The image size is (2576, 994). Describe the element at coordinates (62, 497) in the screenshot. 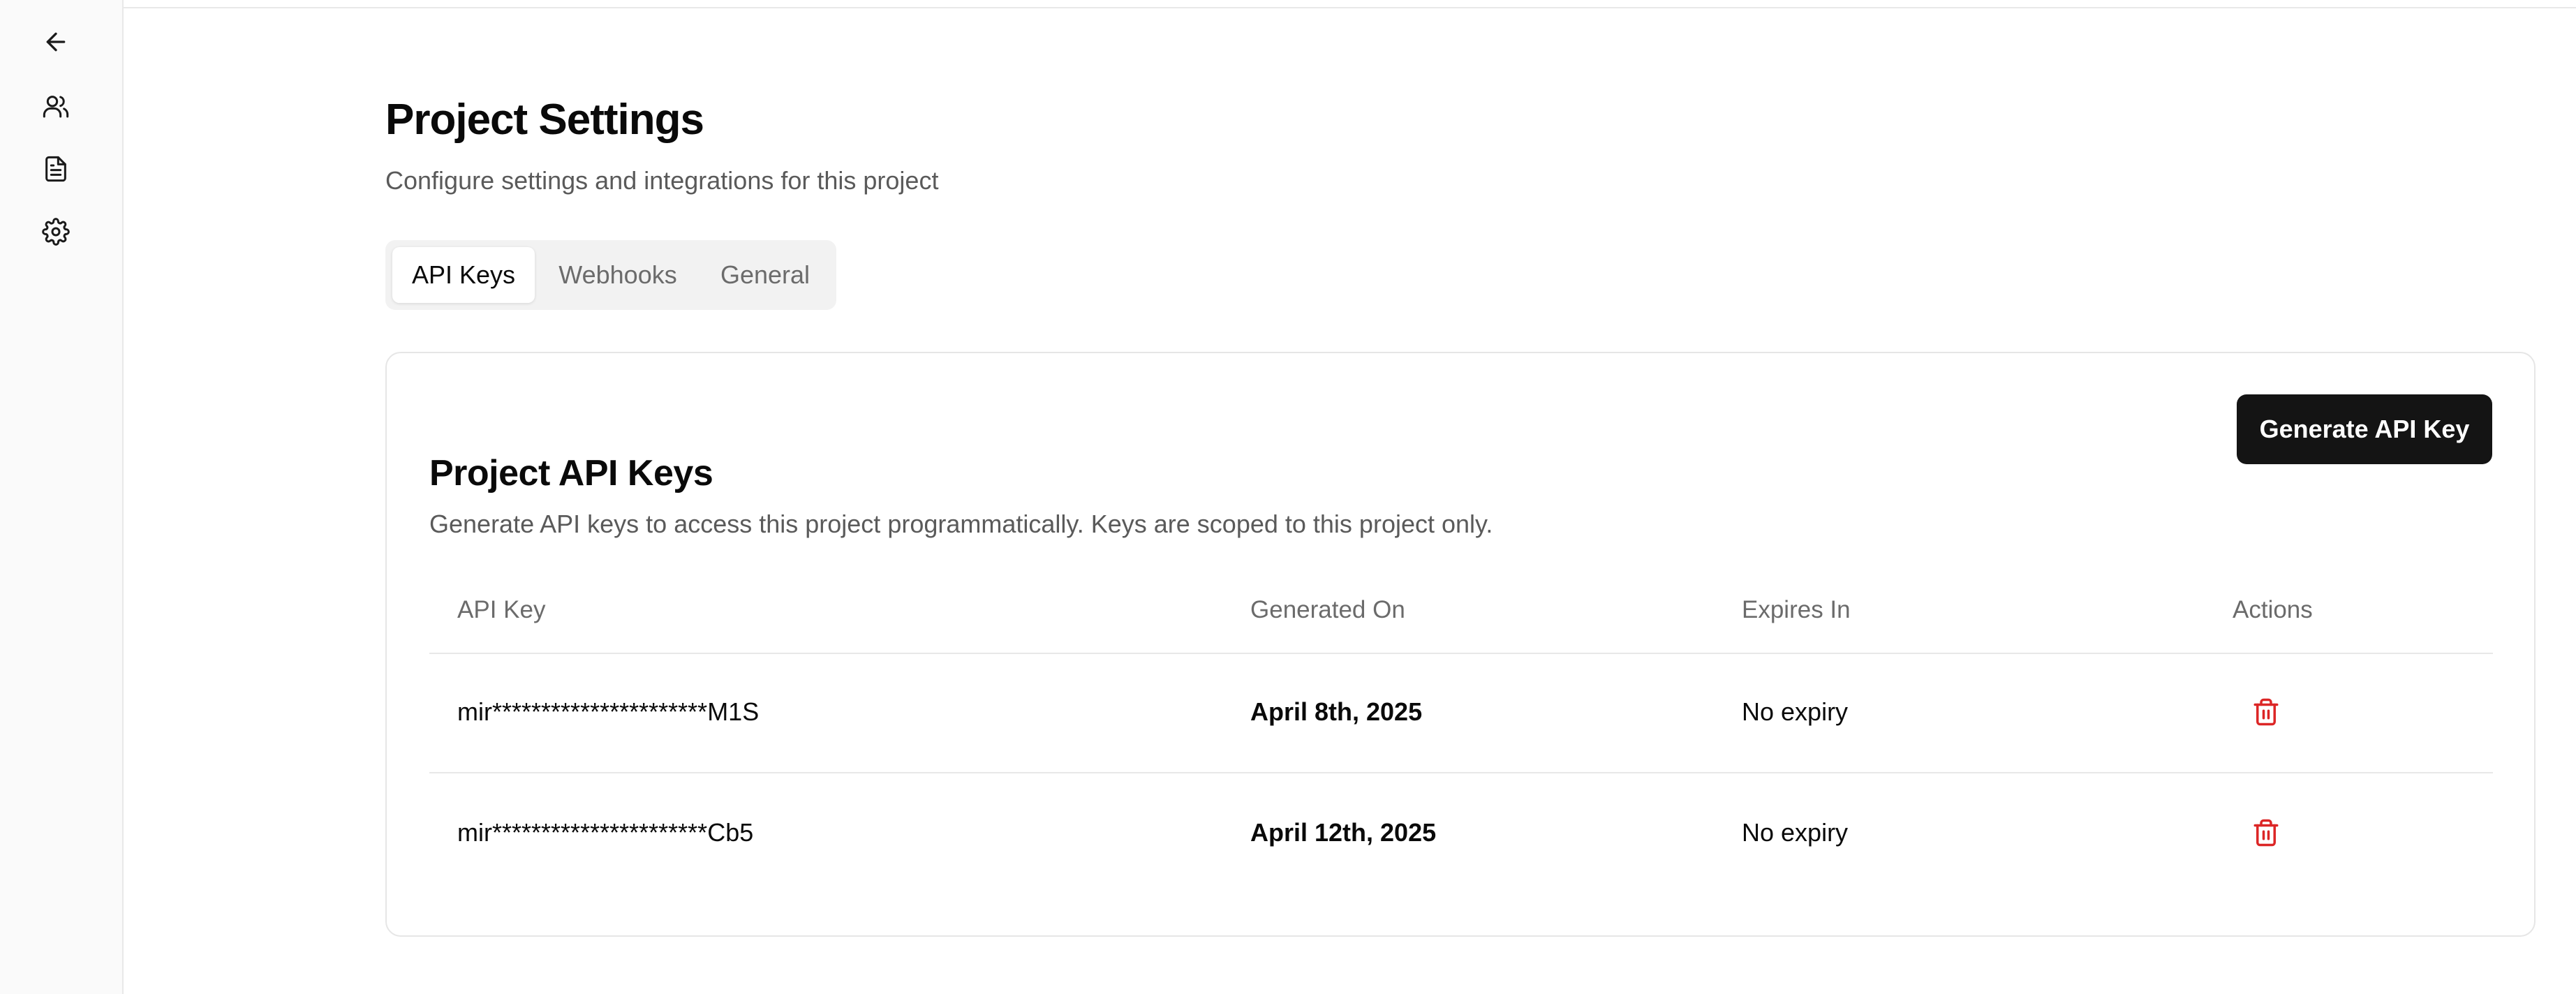

I see `sidebar` at that location.